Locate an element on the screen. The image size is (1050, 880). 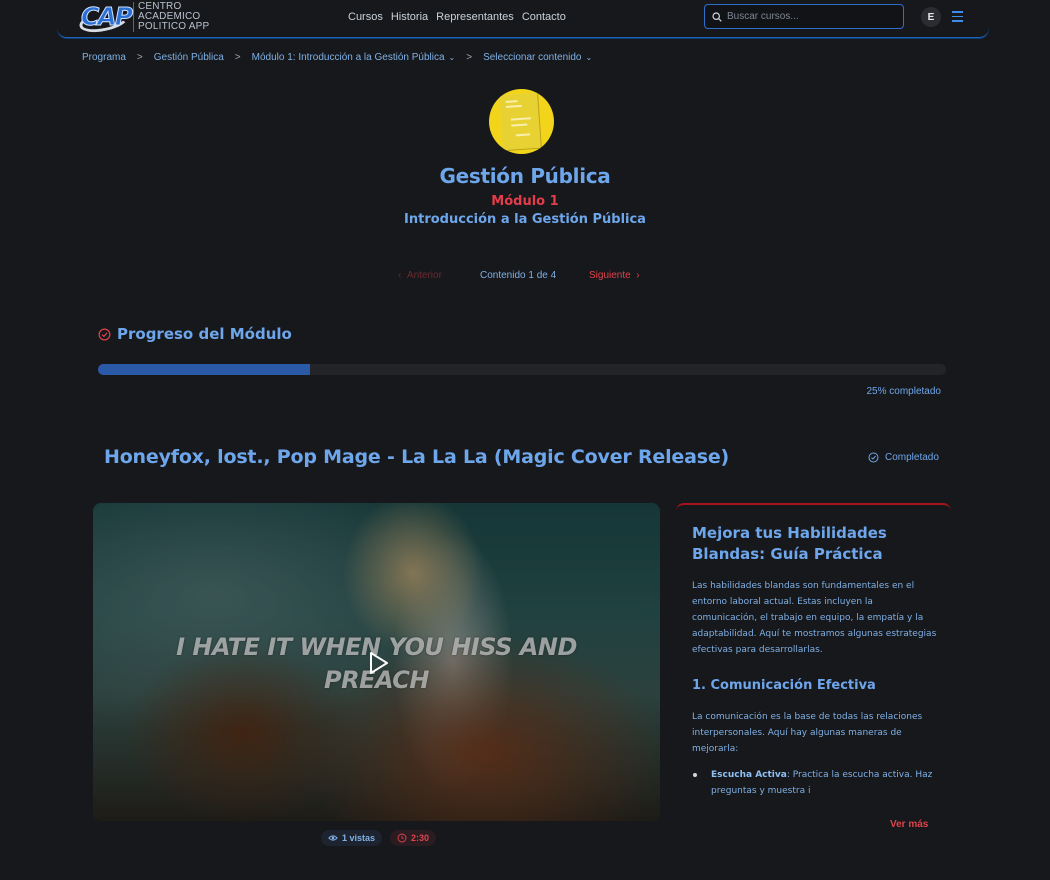
completed-label: Completado is located at coordinates (912, 457).